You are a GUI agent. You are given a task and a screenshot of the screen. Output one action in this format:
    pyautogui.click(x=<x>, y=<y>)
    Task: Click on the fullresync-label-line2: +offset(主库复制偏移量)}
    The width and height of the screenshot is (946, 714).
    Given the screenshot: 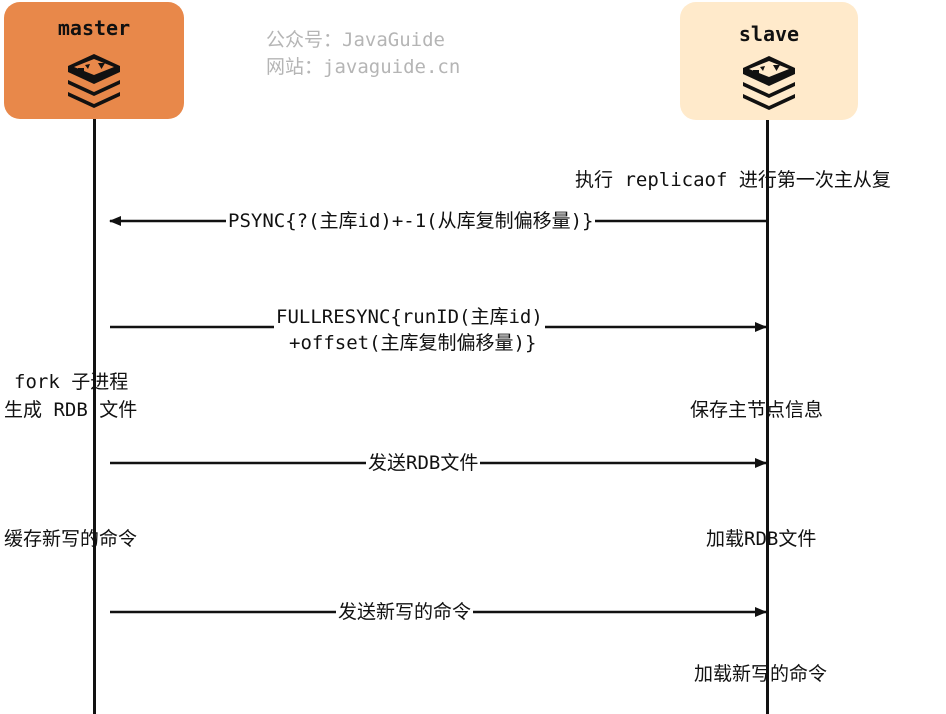 What is the action you would take?
    pyautogui.click(x=413, y=343)
    